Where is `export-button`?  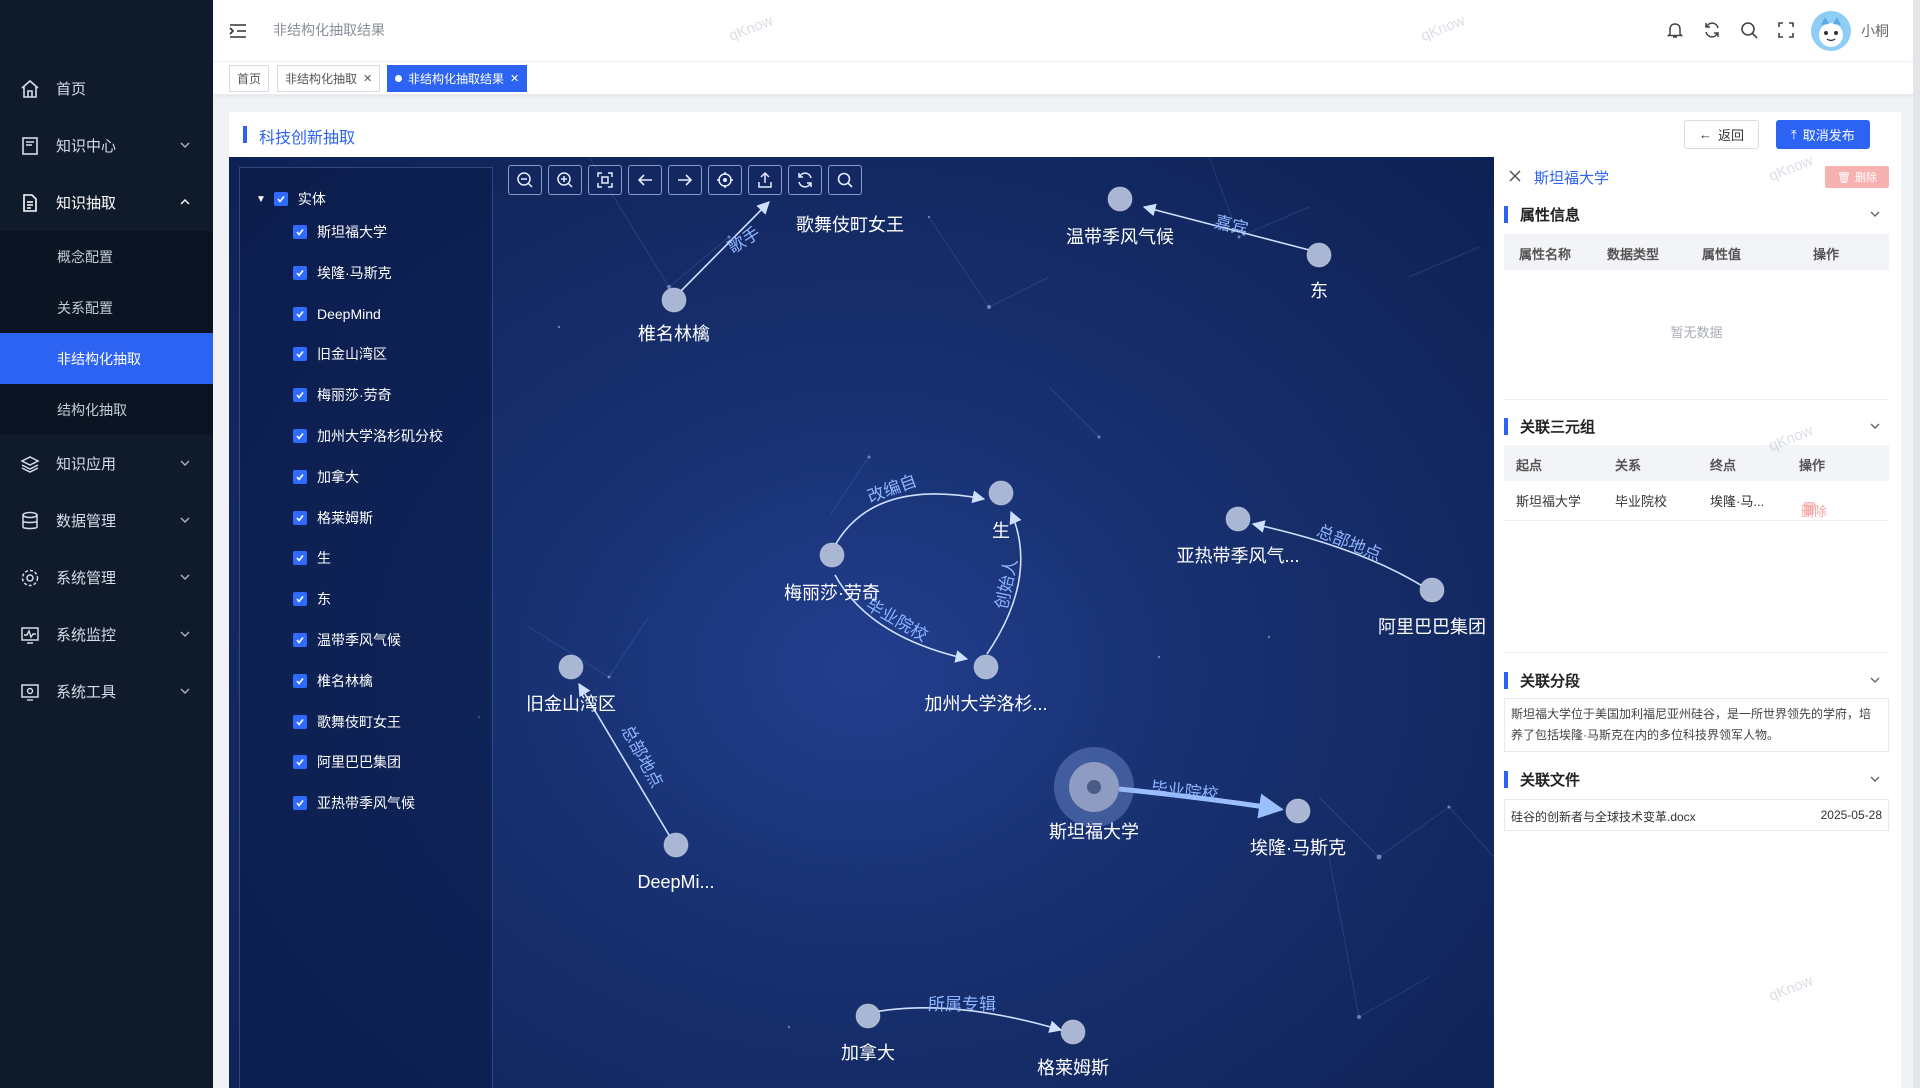
export-button is located at coordinates (765, 180).